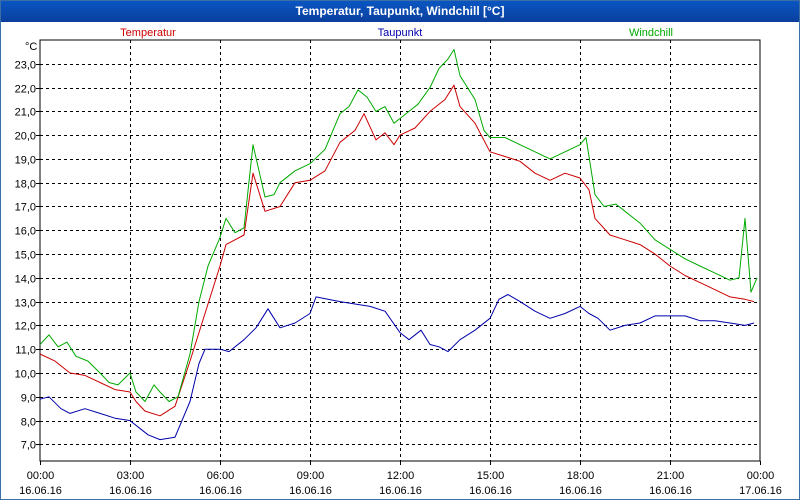 This screenshot has height=500, width=800. What do you see at coordinates (25, 304) in the screenshot?
I see `y-tick-label: 13,0` at bounding box center [25, 304].